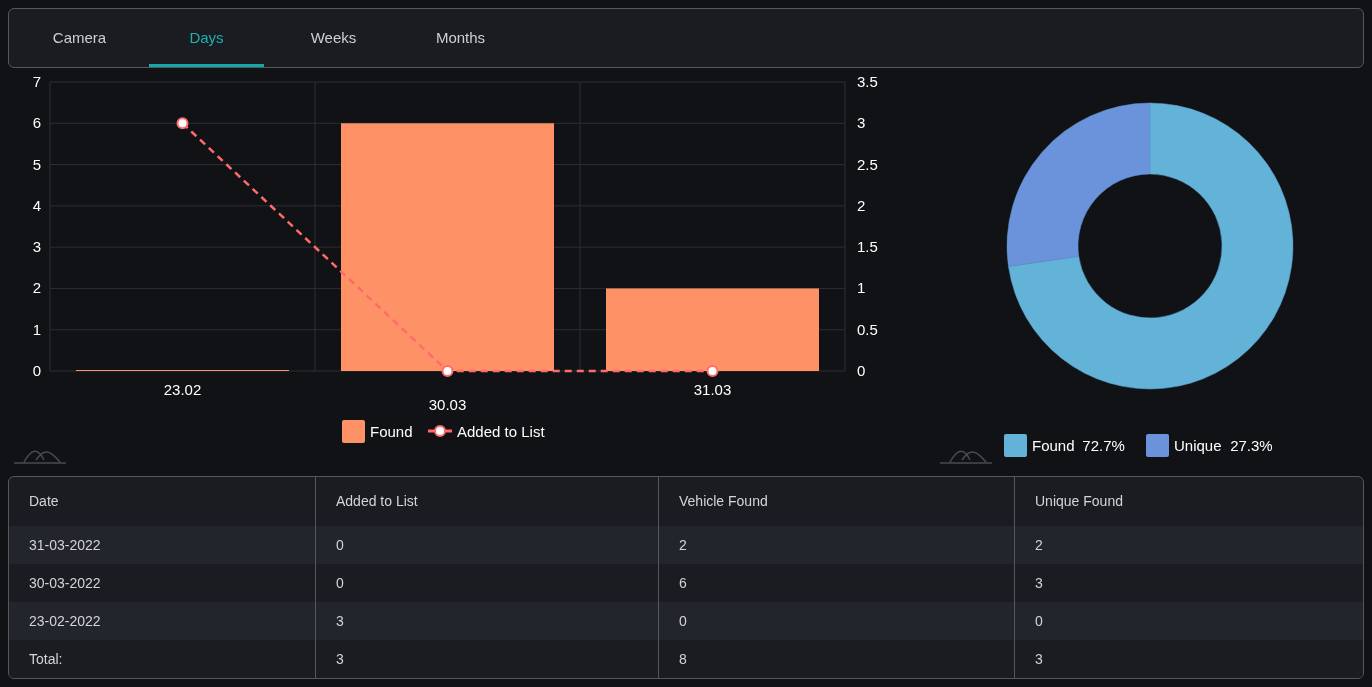 The image size is (1372, 687). What do you see at coordinates (867, 329) in the screenshot?
I see `axis-tick-label: 0.5` at bounding box center [867, 329].